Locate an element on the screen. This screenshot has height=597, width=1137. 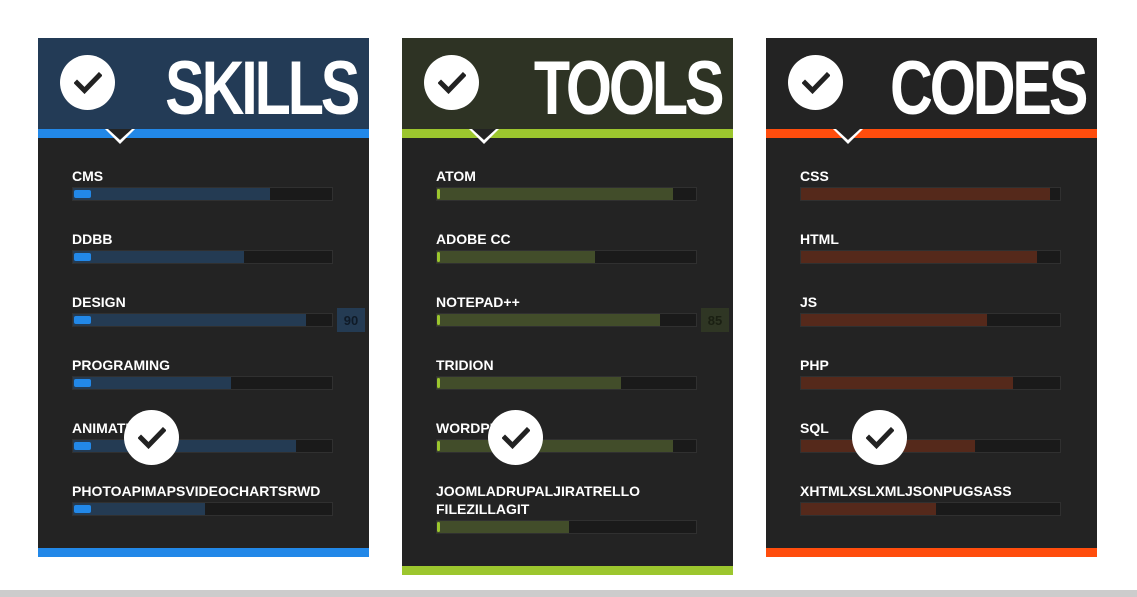
skill-row: DESIGN 90 is located at coordinates (203, 324).